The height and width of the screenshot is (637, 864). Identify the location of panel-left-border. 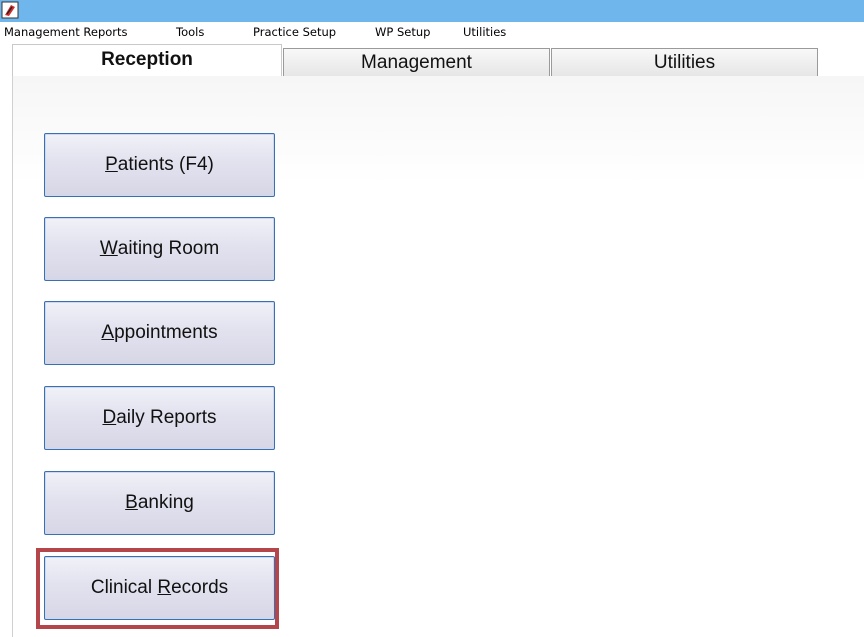
(12, 356).